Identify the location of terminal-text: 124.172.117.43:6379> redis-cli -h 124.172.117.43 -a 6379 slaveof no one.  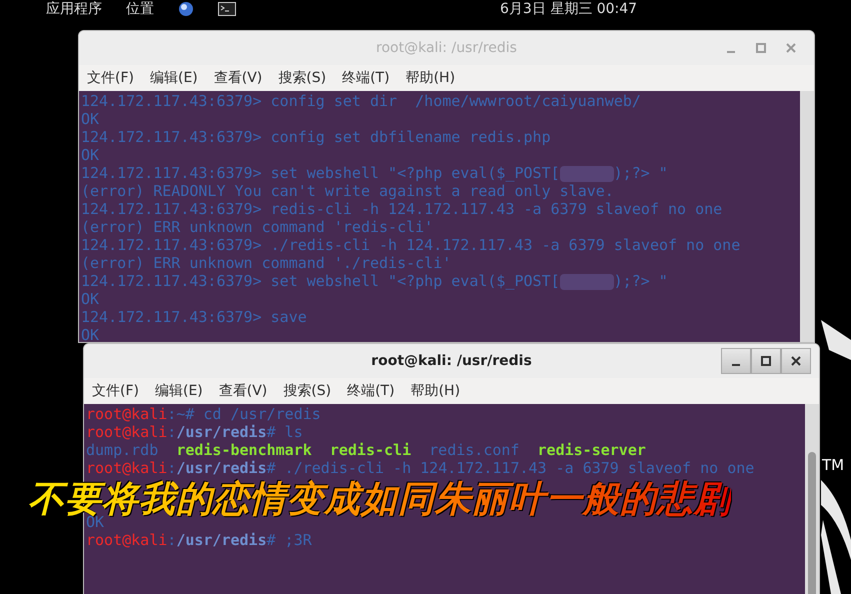
(401, 209).